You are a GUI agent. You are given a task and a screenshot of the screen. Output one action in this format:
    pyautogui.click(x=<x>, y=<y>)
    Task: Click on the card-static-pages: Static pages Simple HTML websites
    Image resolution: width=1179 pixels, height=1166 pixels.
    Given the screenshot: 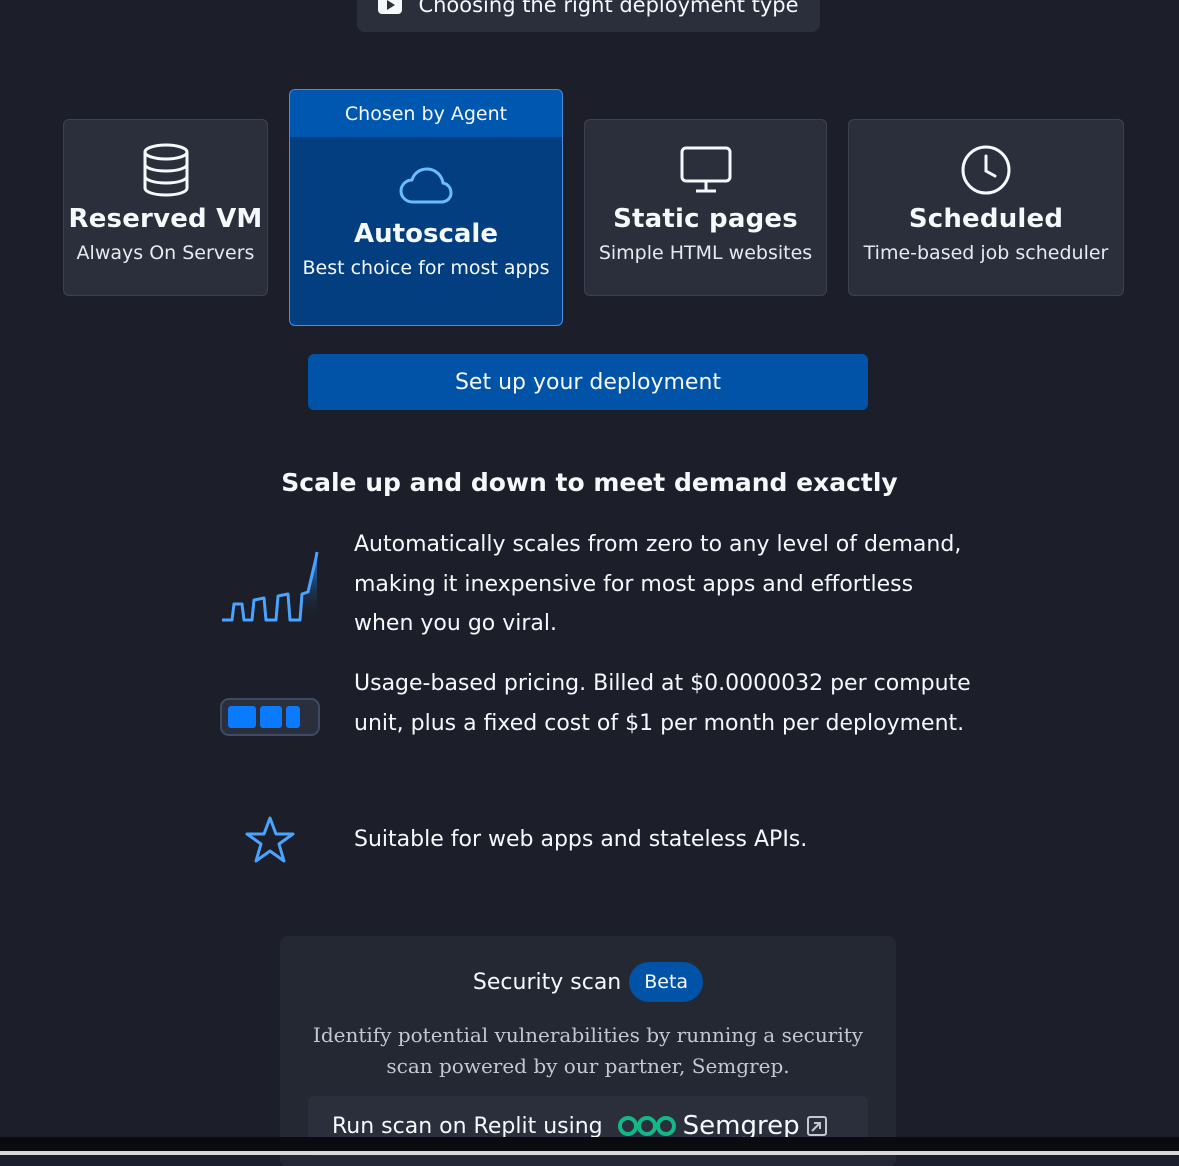 What is the action you would take?
    pyautogui.click(x=705, y=207)
    